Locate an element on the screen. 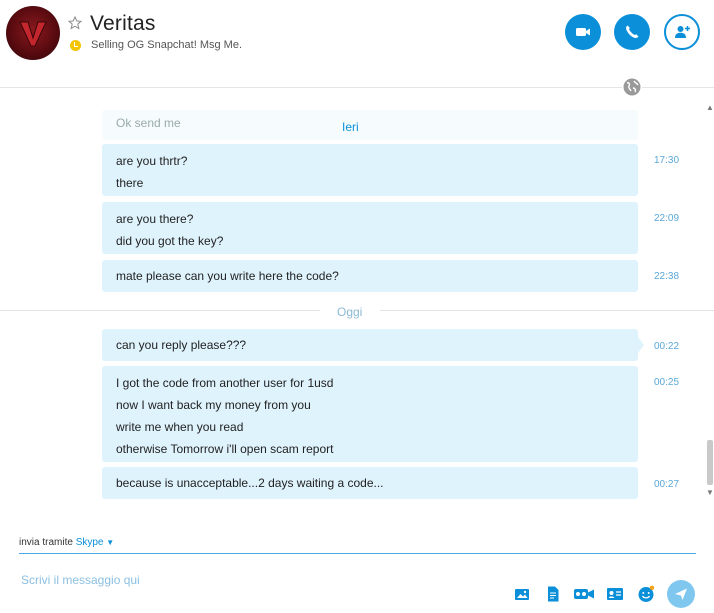 This screenshot has width=714, height=613. message-input is located at coordinates (261, 580).